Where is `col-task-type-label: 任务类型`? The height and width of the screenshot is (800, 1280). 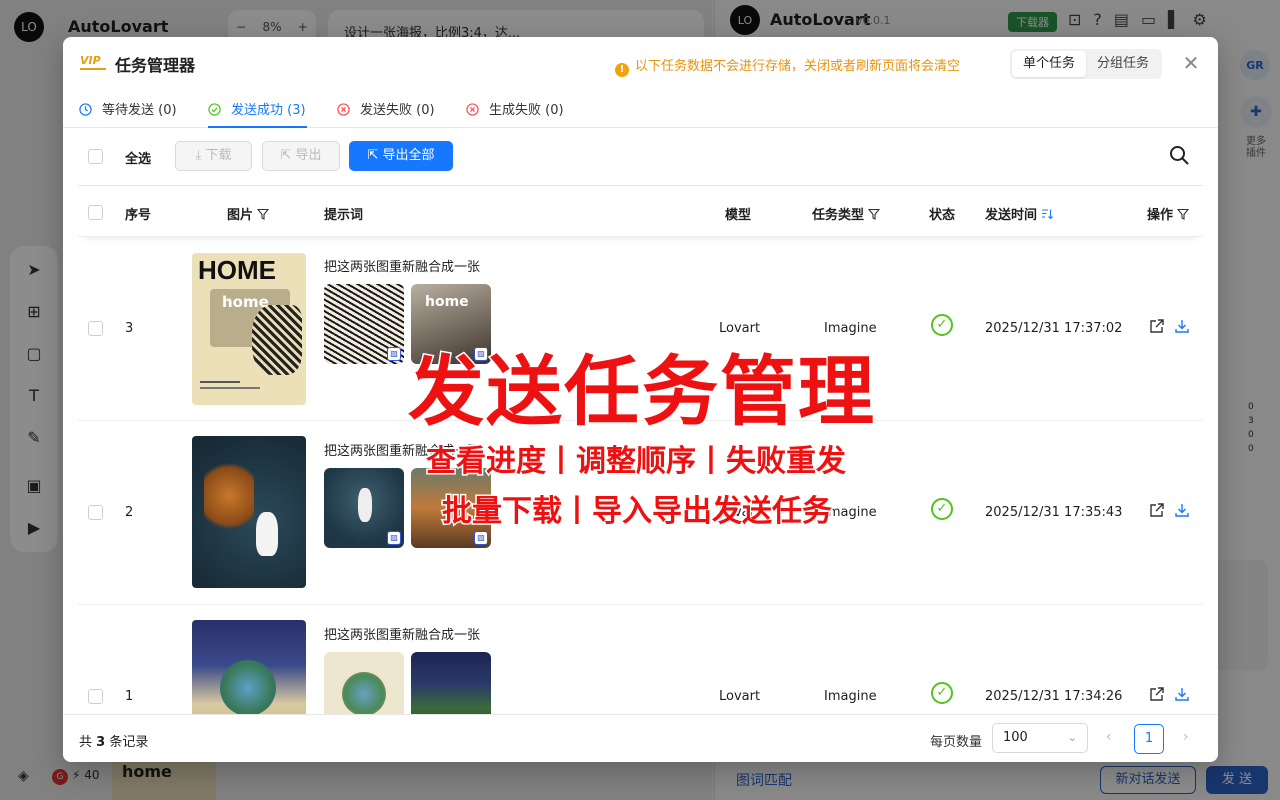 col-task-type-label: 任务类型 is located at coordinates (838, 215).